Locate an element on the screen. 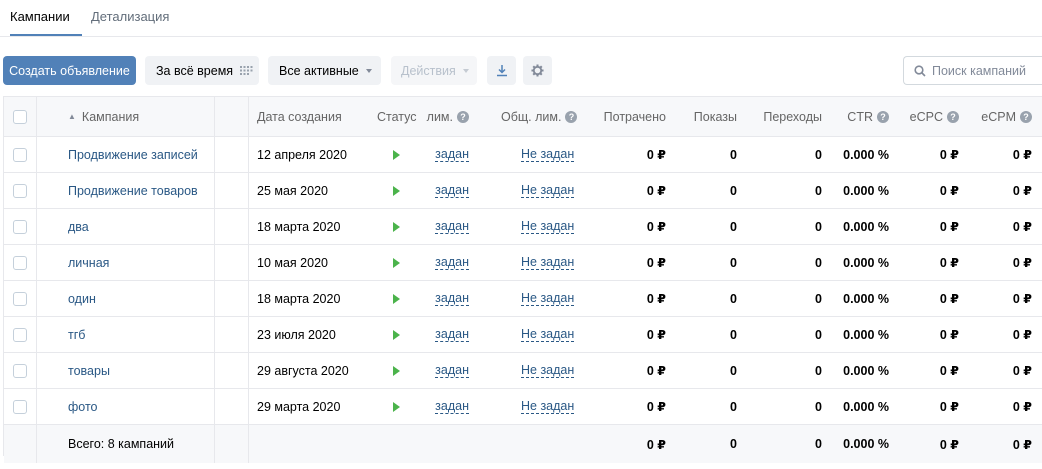 The height and width of the screenshot is (469, 1042). campaign-name-link: Продвижение товаров is located at coordinates (133, 191).